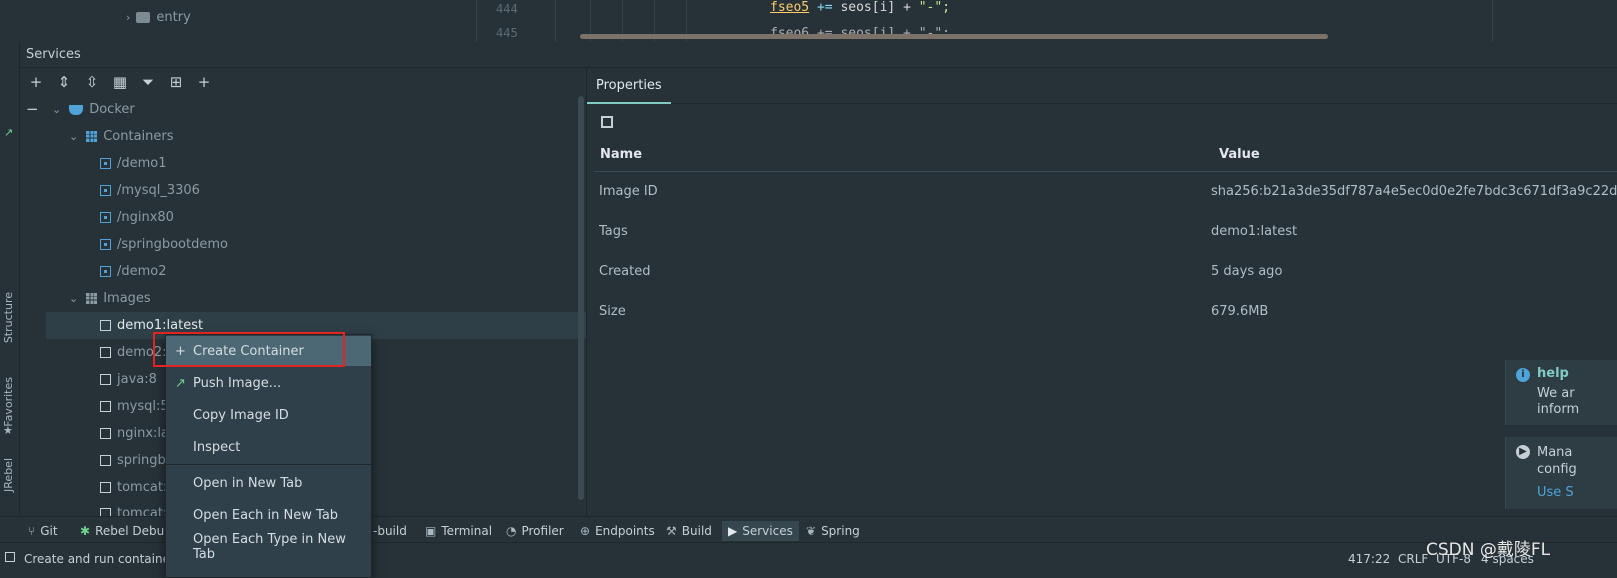 The height and width of the screenshot is (578, 1617). I want to click on column-header-name: Name, so click(621, 154).